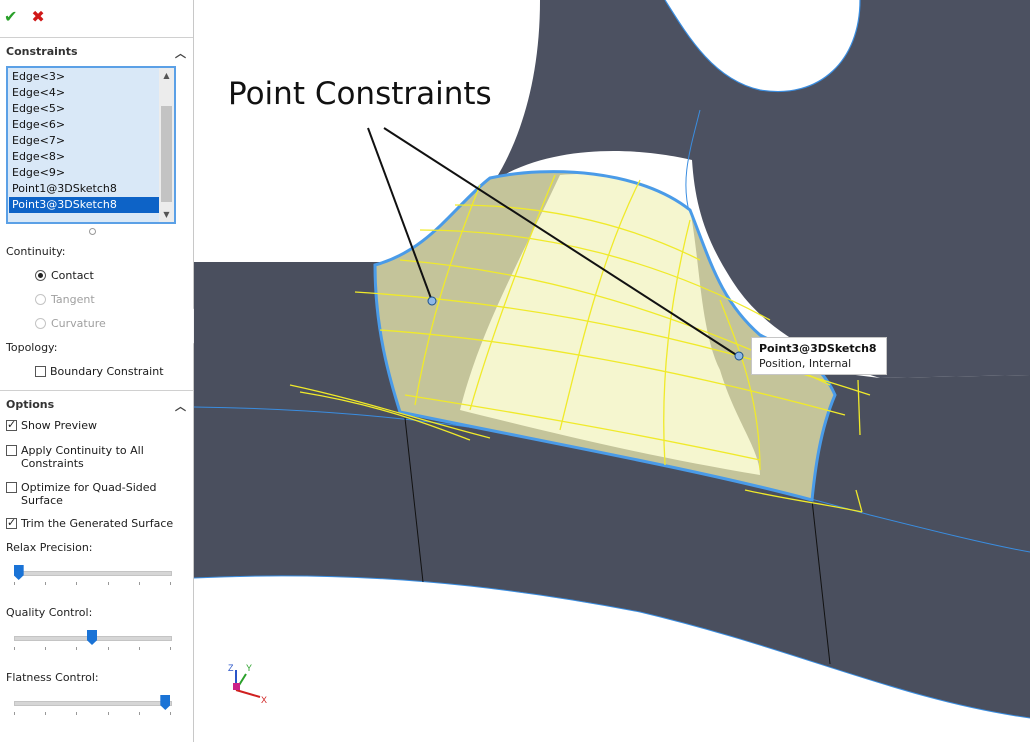  I want to click on optimize-quad-line2: Surface, so click(42, 500).